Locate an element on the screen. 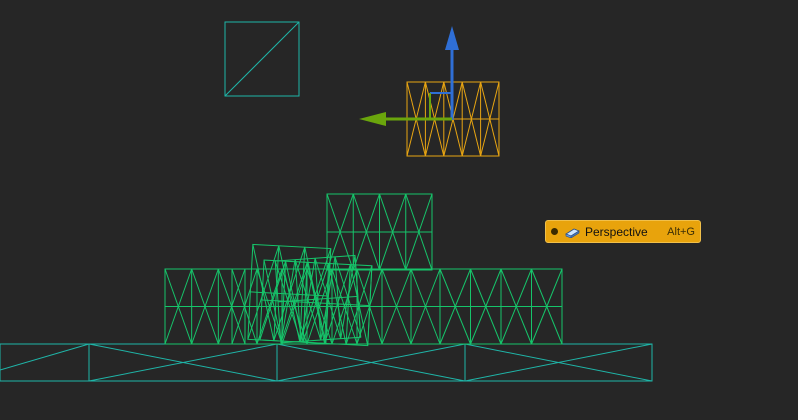 This screenshot has height=420, width=798. floating-plane-mesh is located at coordinates (262, 59).